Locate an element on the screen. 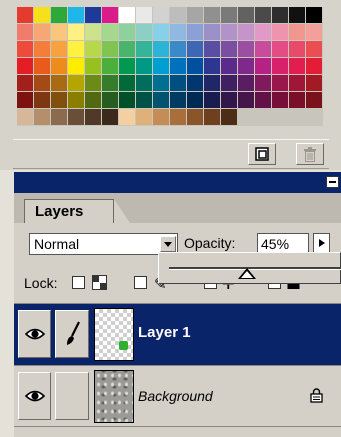 This screenshot has height=437, width=341. palette-titlebar is located at coordinates (177, 182).